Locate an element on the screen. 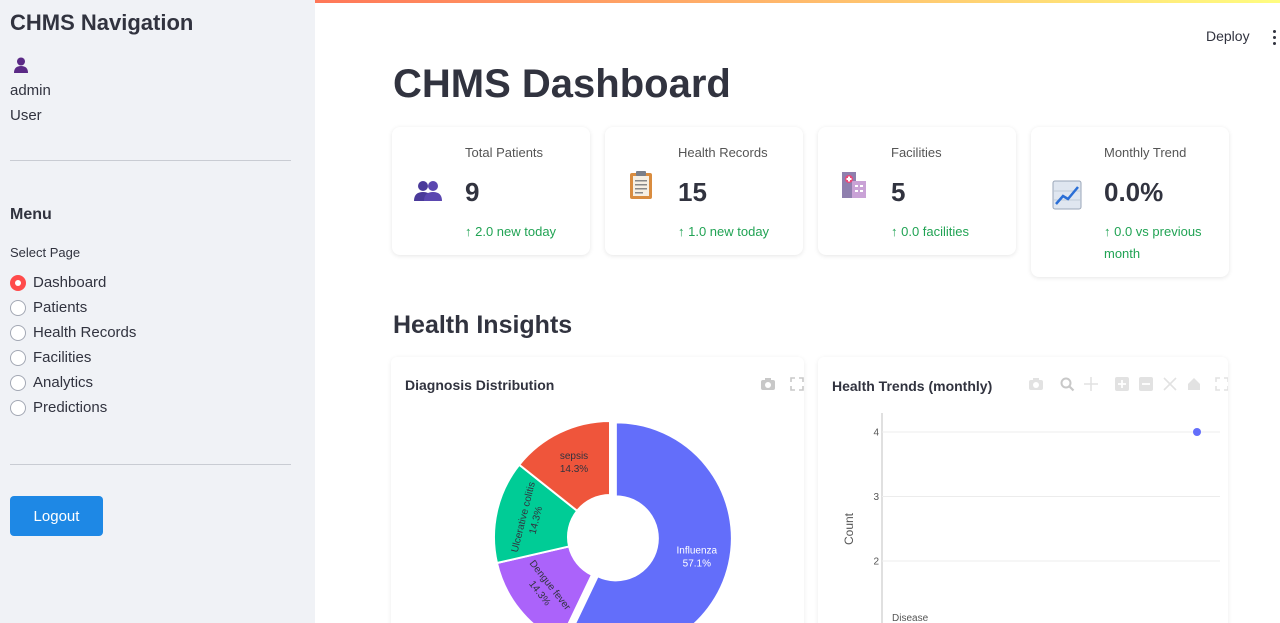 This screenshot has width=1280, height=623. pie-slice-label: sepsis is located at coordinates (574, 456).